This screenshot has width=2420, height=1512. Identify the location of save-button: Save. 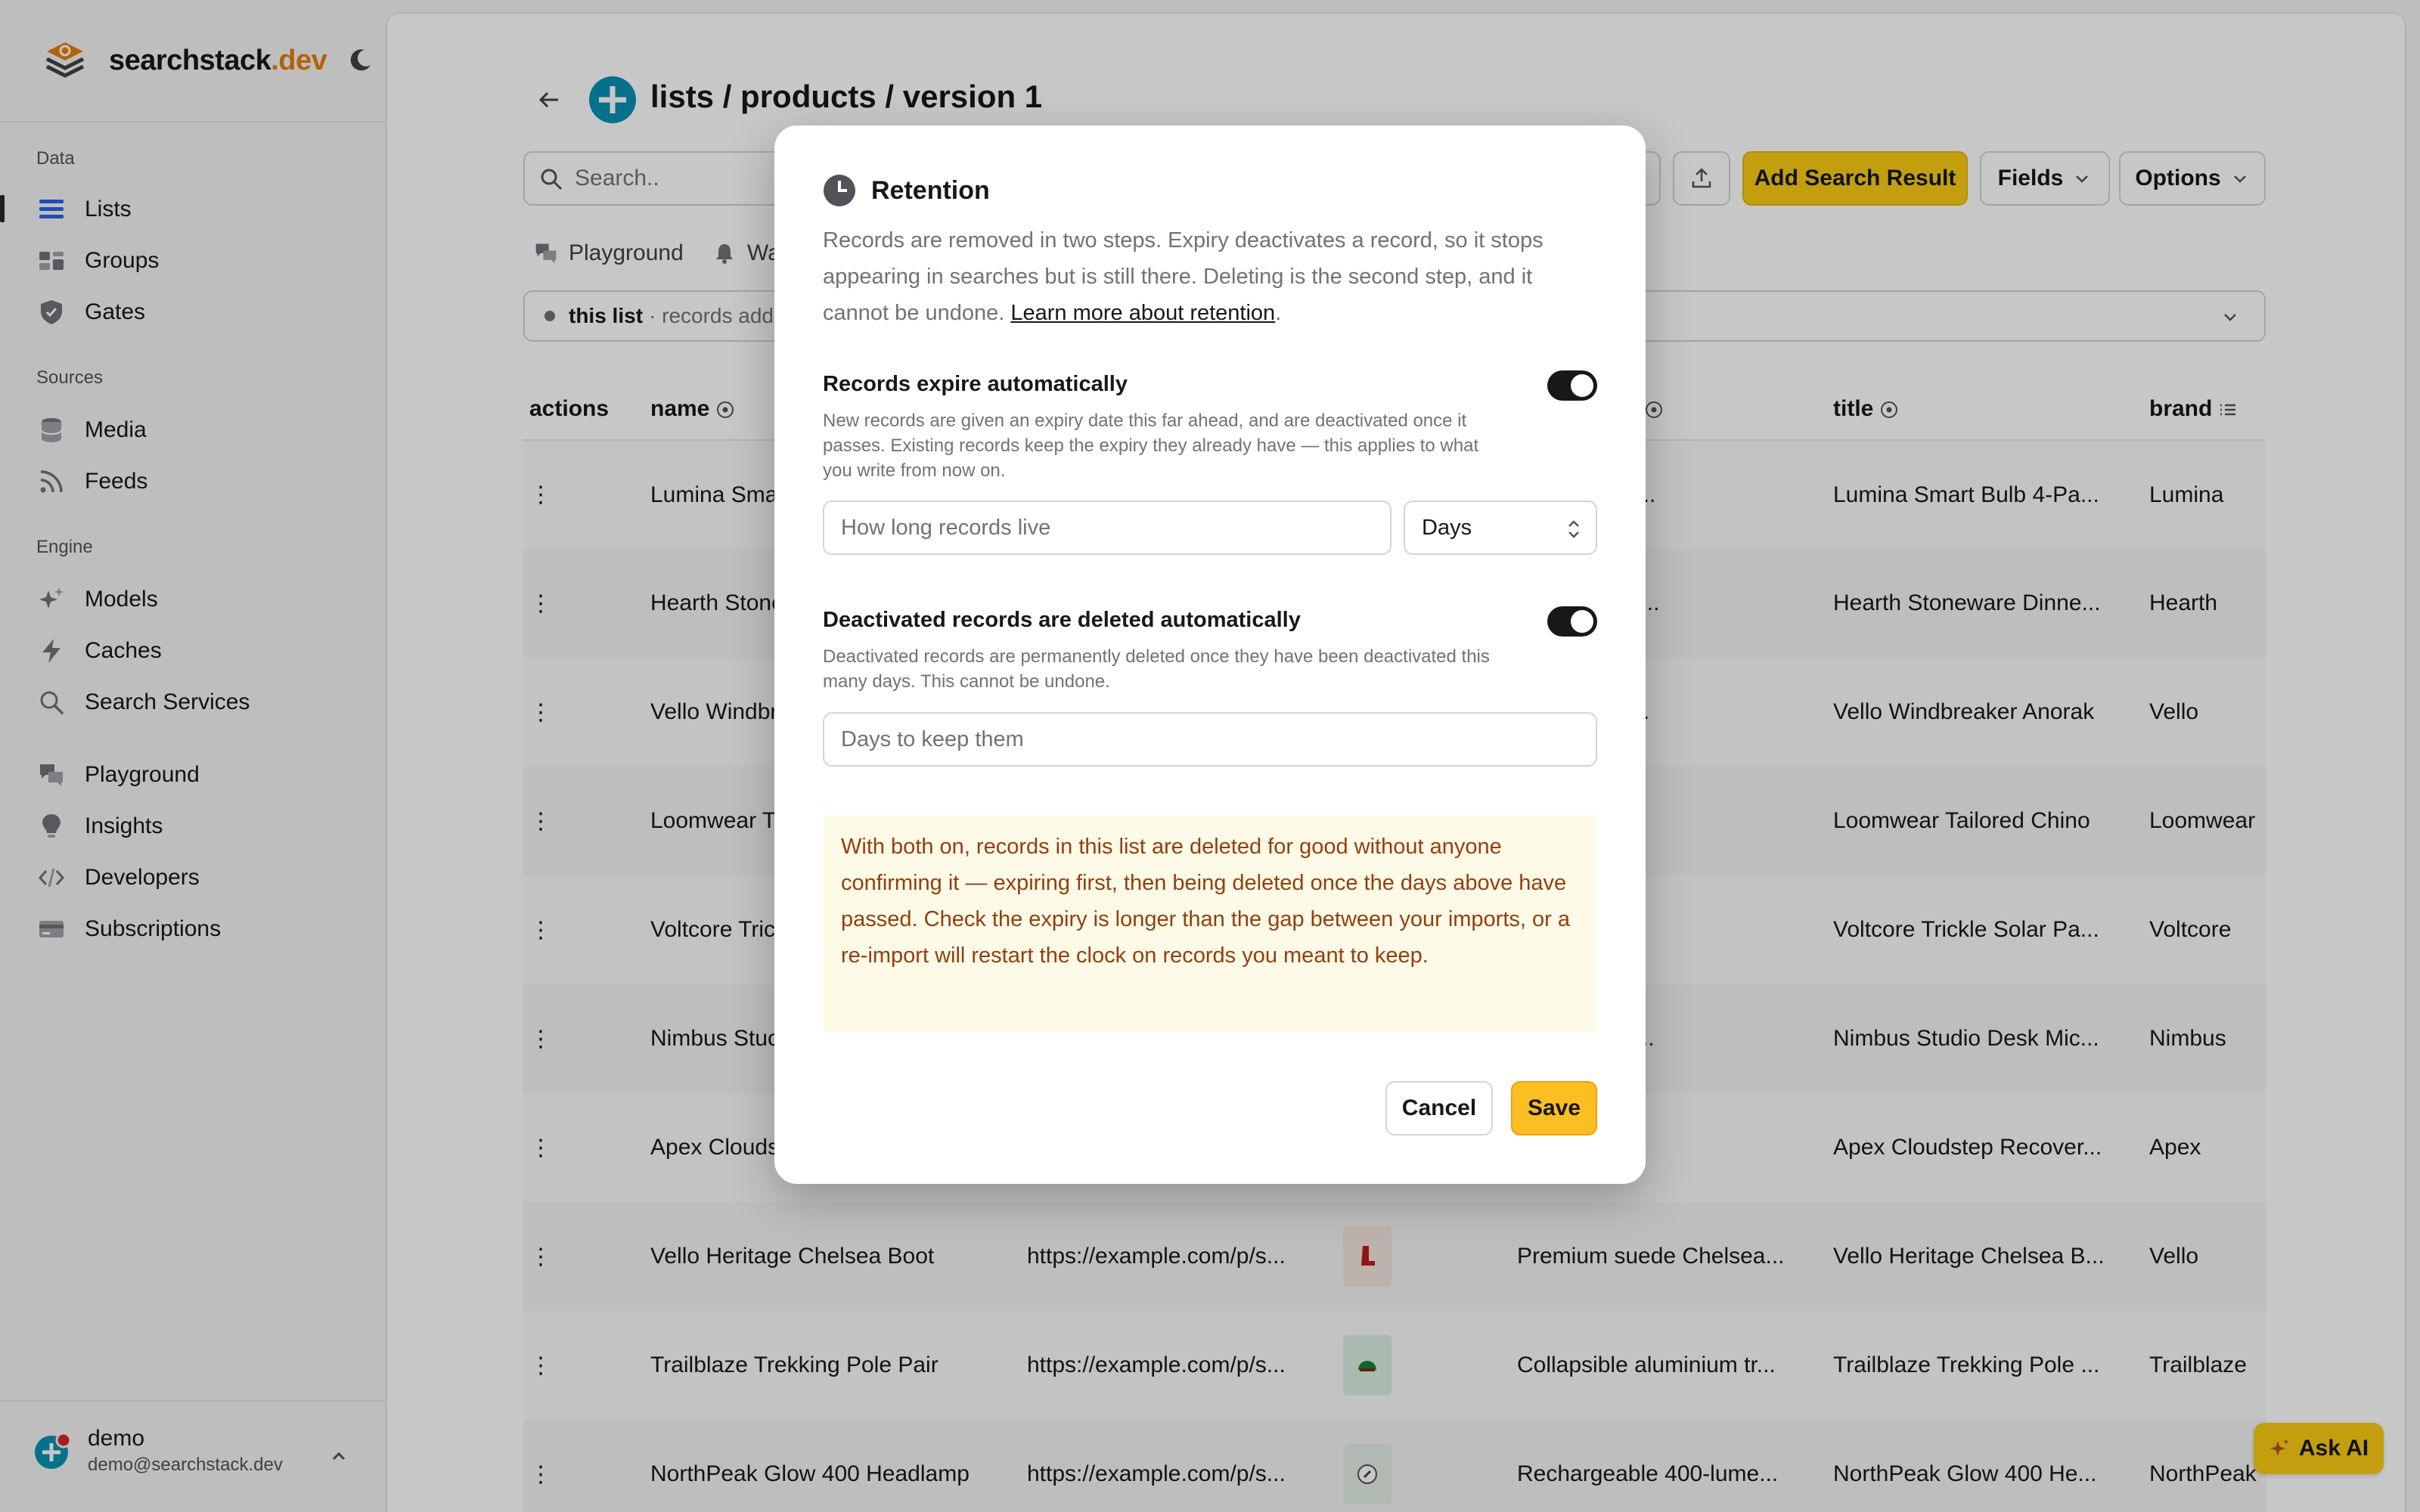
(1554, 1108).